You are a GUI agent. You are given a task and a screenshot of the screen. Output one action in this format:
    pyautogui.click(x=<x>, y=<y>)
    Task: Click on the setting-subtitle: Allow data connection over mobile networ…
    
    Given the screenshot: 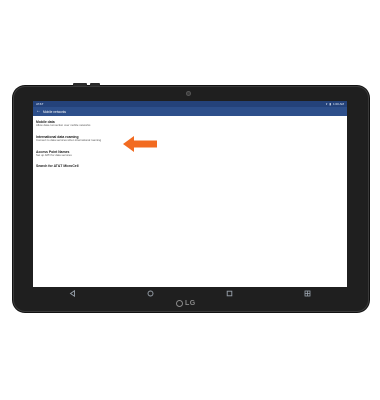 What is the action you would take?
    pyautogui.click(x=63, y=125)
    